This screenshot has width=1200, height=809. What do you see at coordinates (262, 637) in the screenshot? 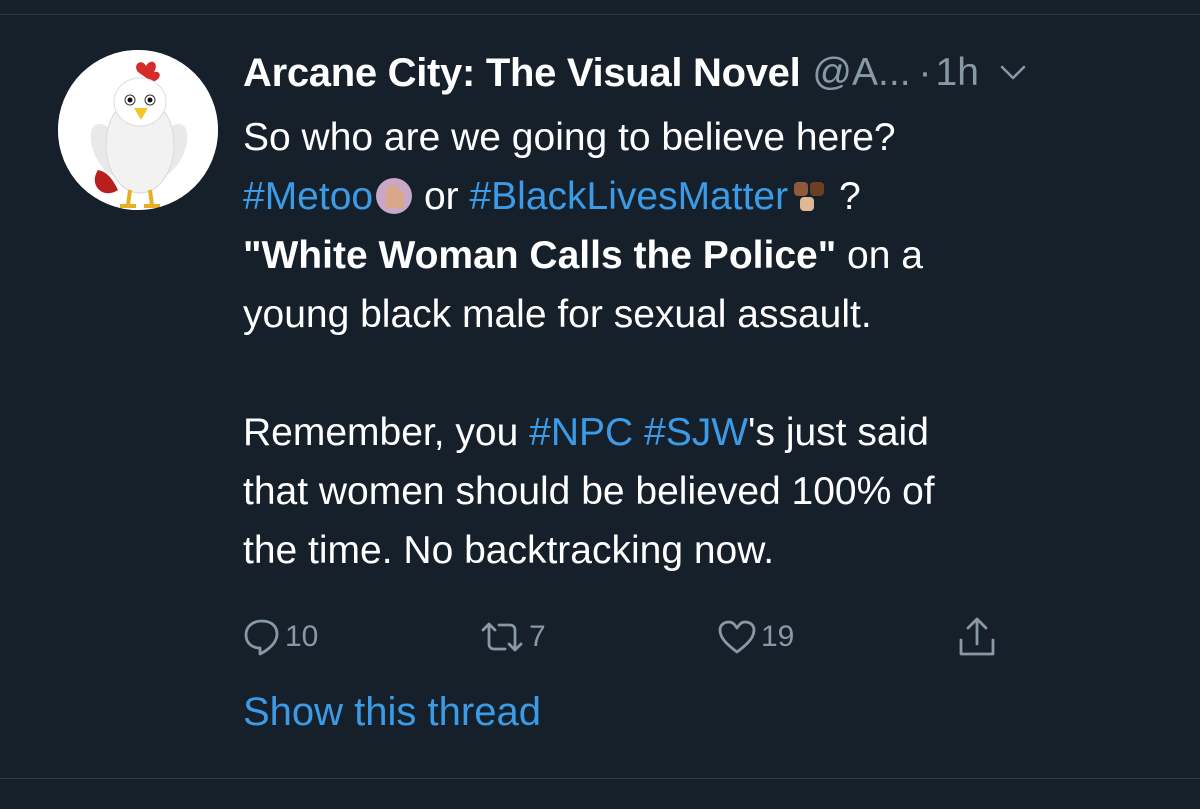
I see `reply-icon` at bounding box center [262, 637].